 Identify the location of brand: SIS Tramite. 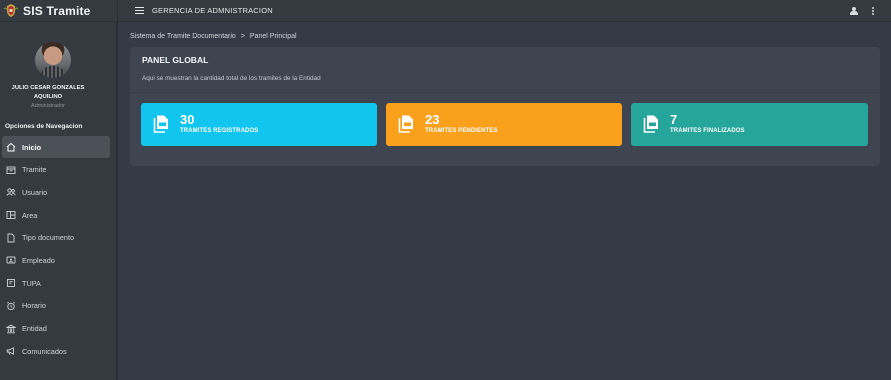
(59, 11).